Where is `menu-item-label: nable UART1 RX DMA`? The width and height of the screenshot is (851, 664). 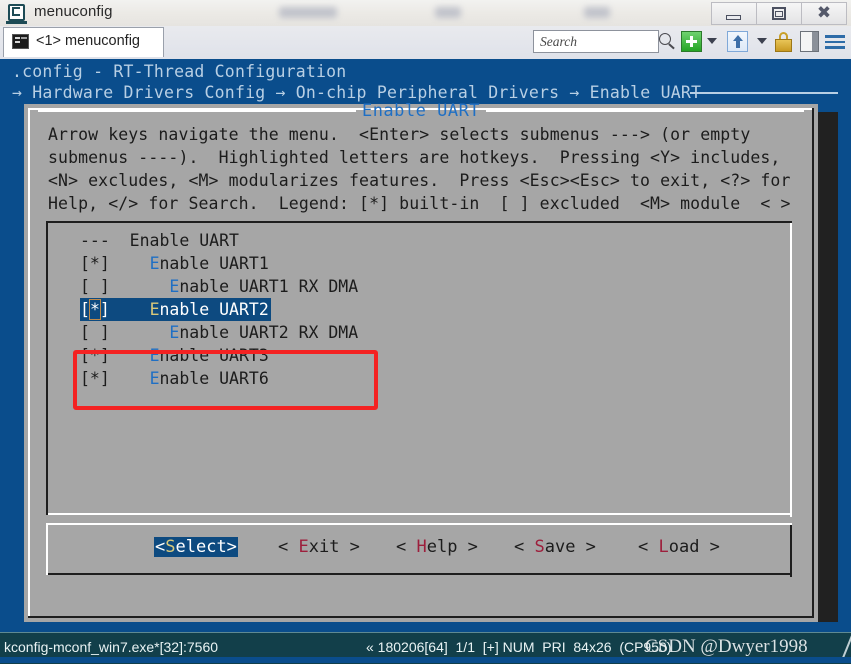 menu-item-label: nable UART1 RX DMA is located at coordinates (269, 286).